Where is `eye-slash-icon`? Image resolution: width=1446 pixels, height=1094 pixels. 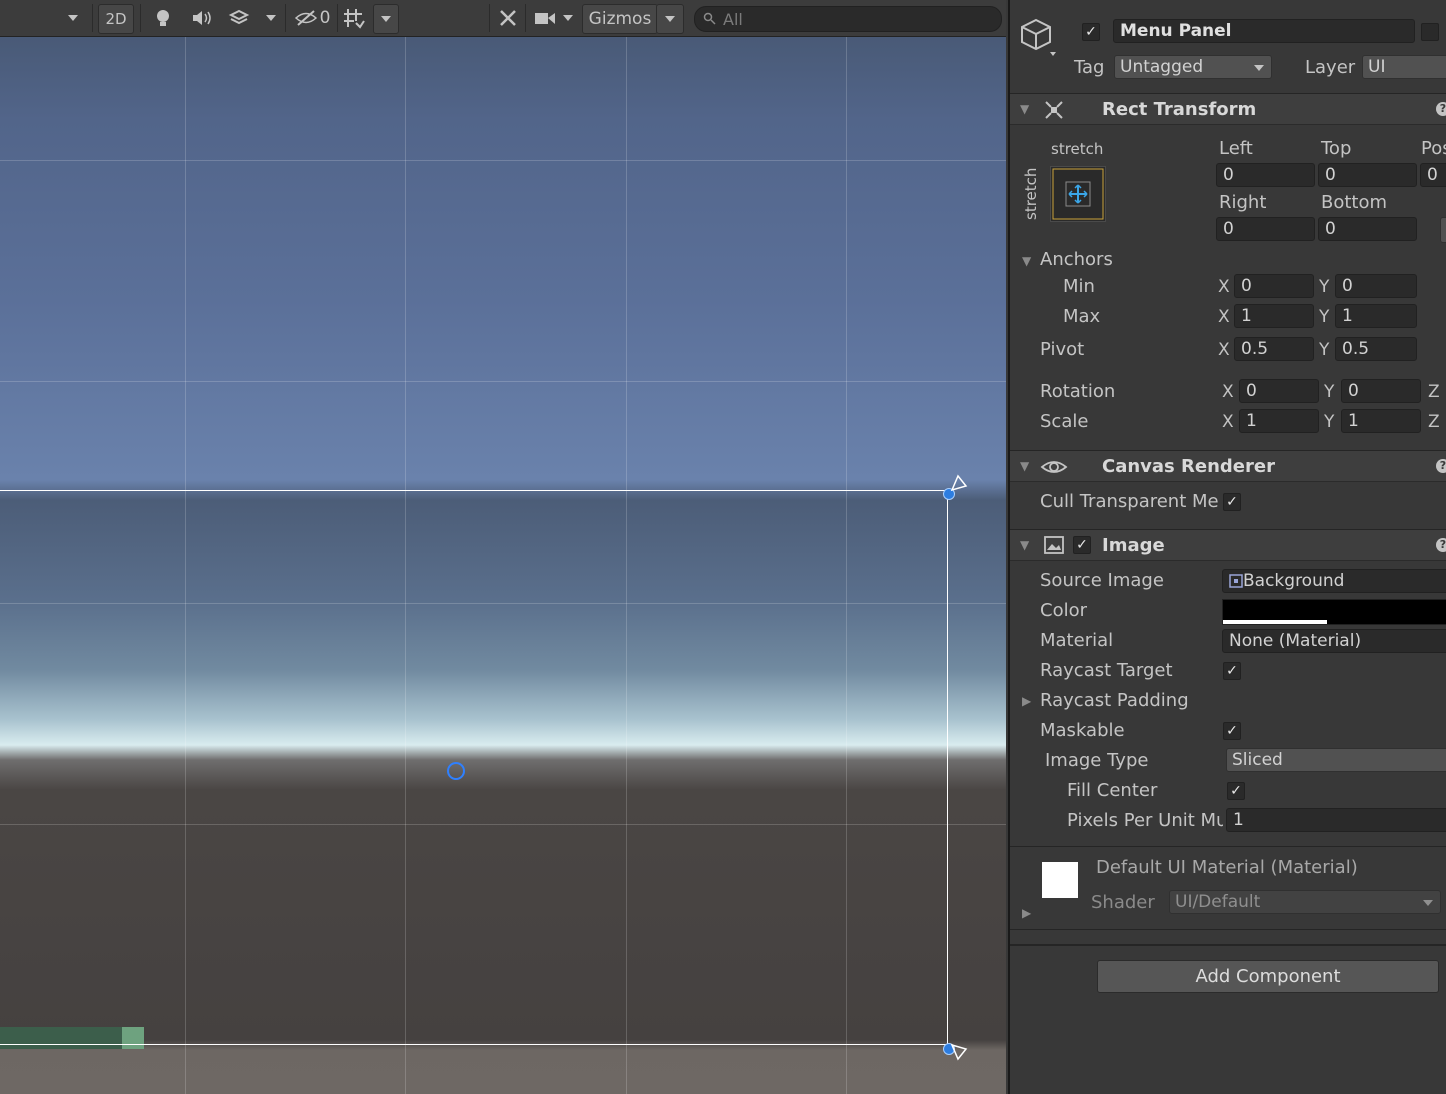 eye-slash-icon is located at coordinates (305, 18).